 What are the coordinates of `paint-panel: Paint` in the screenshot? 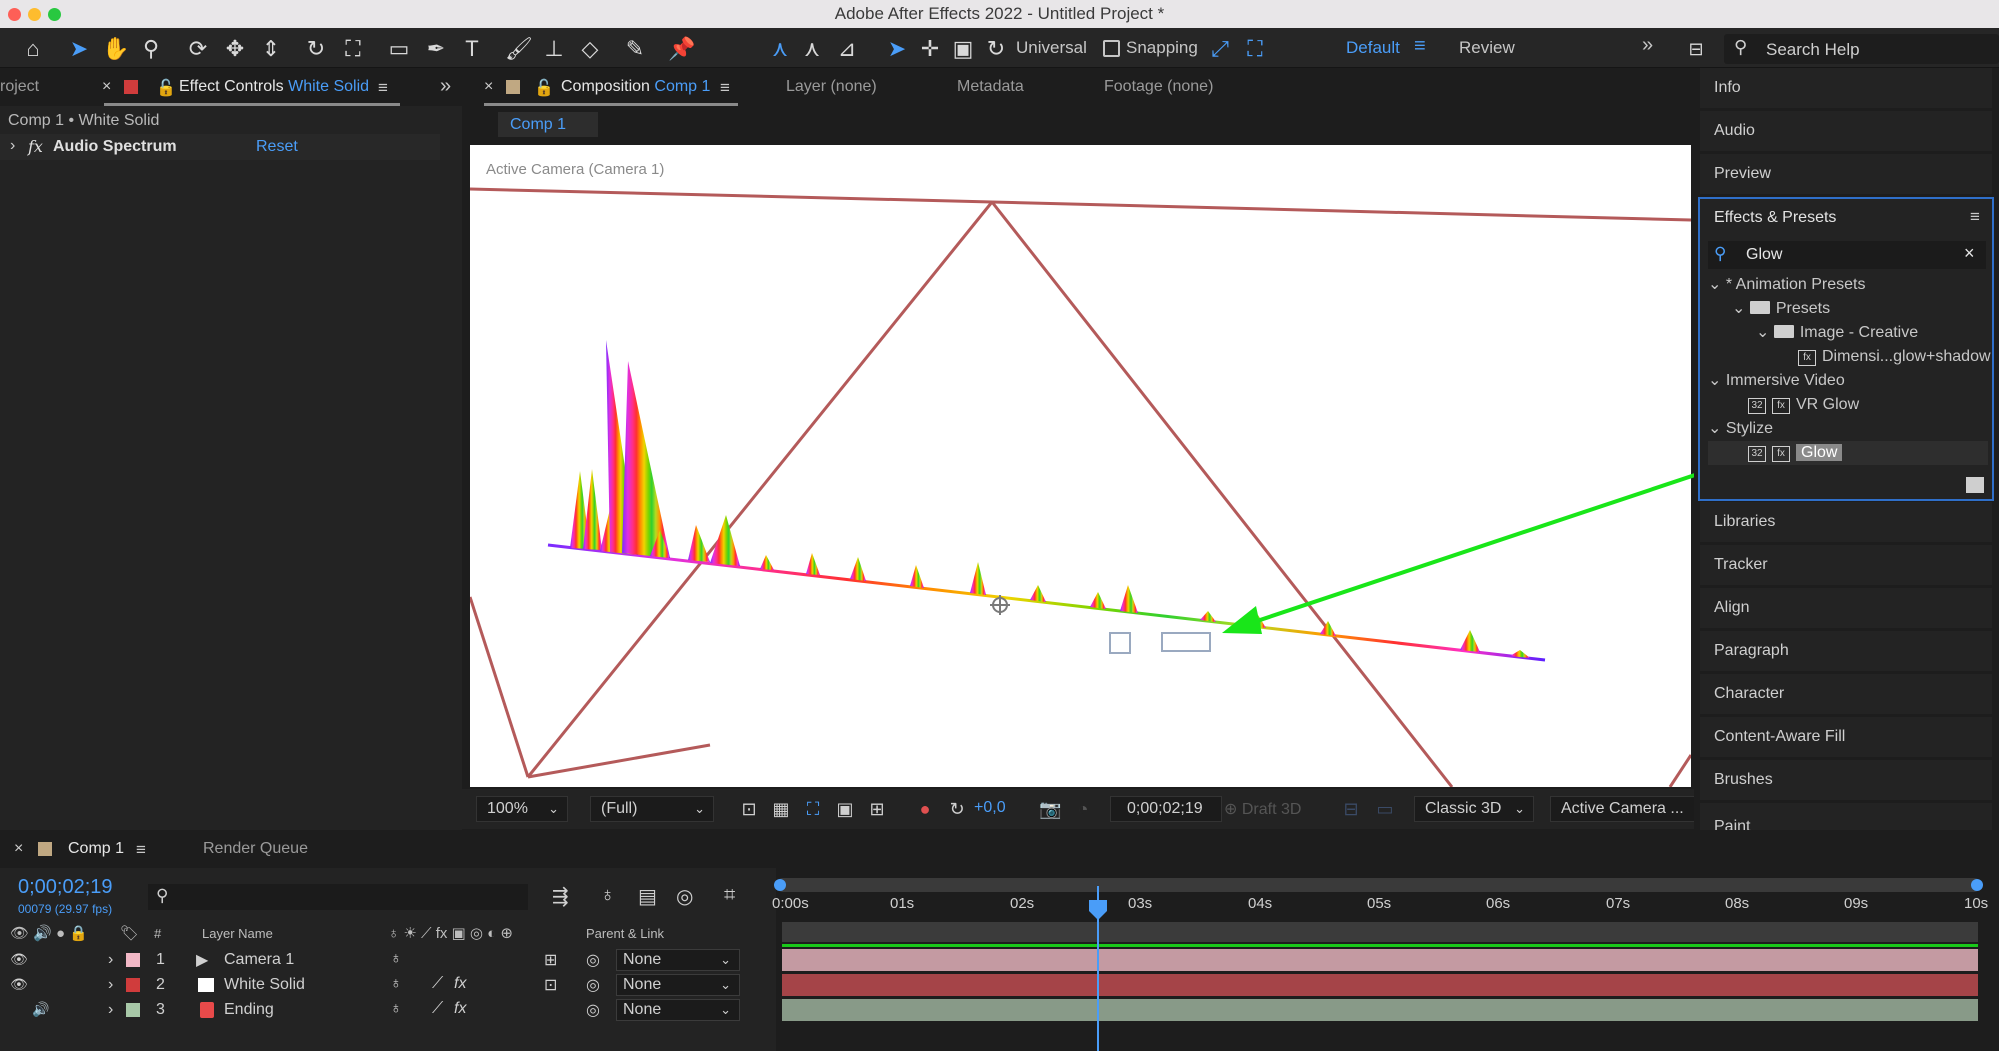 It's located at (1846, 816).